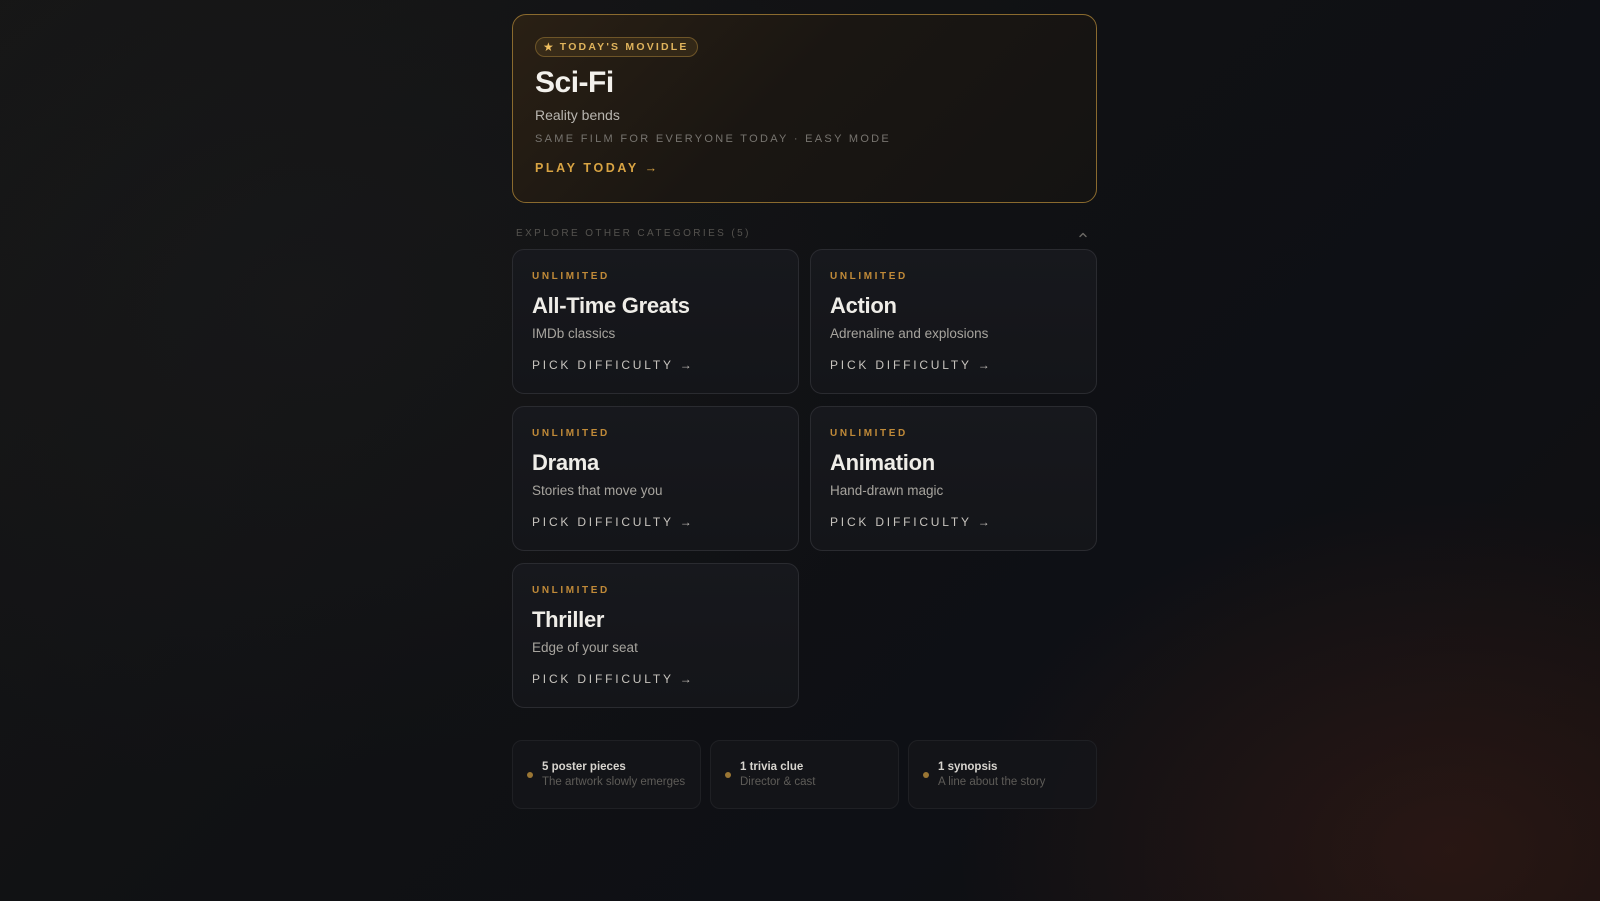 This screenshot has width=1600, height=901. What do you see at coordinates (565, 462) in the screenshot?
I see `category-title: Drama` at bounding box center [565, 462].